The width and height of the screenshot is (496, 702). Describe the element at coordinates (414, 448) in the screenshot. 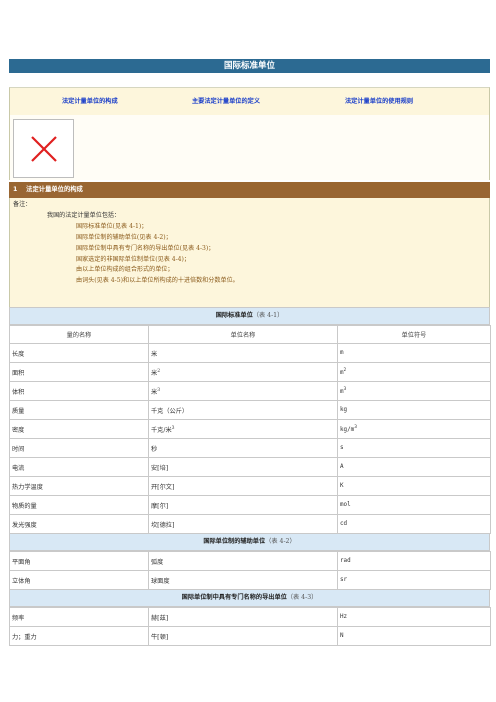

I see `unit-symbol-cell: s` at that location.